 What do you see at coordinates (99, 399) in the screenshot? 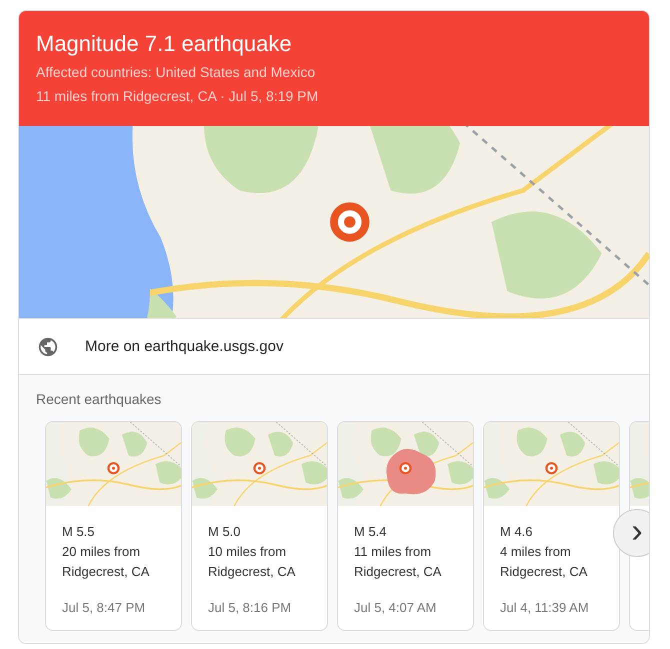
I see `section-title: Recent earthquakes` at bounding box center [99, 399].